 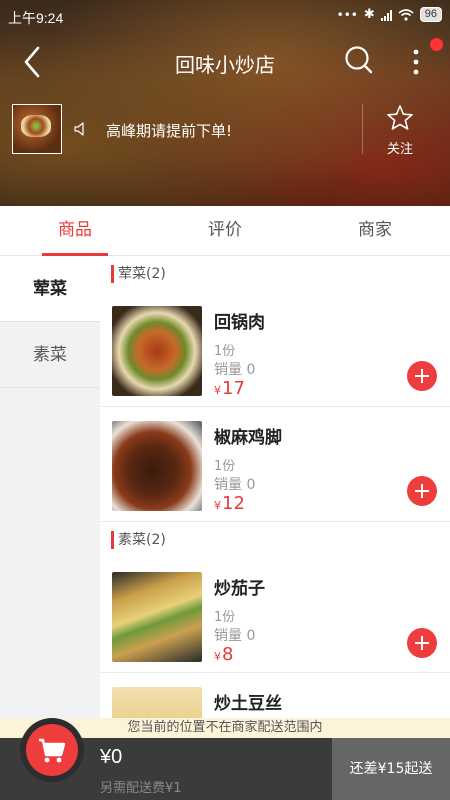 I want to click on dish-price: ¥8, so click(x=223, y=654).